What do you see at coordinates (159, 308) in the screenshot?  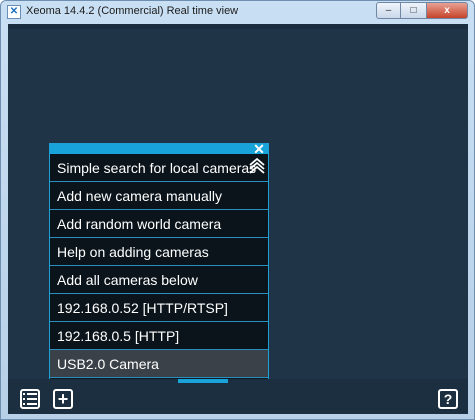 I see `menu-item-camera-192-168-0-52: 192.168.0.52 [HTTP/RTSP]` at bounding box center [159, 308].